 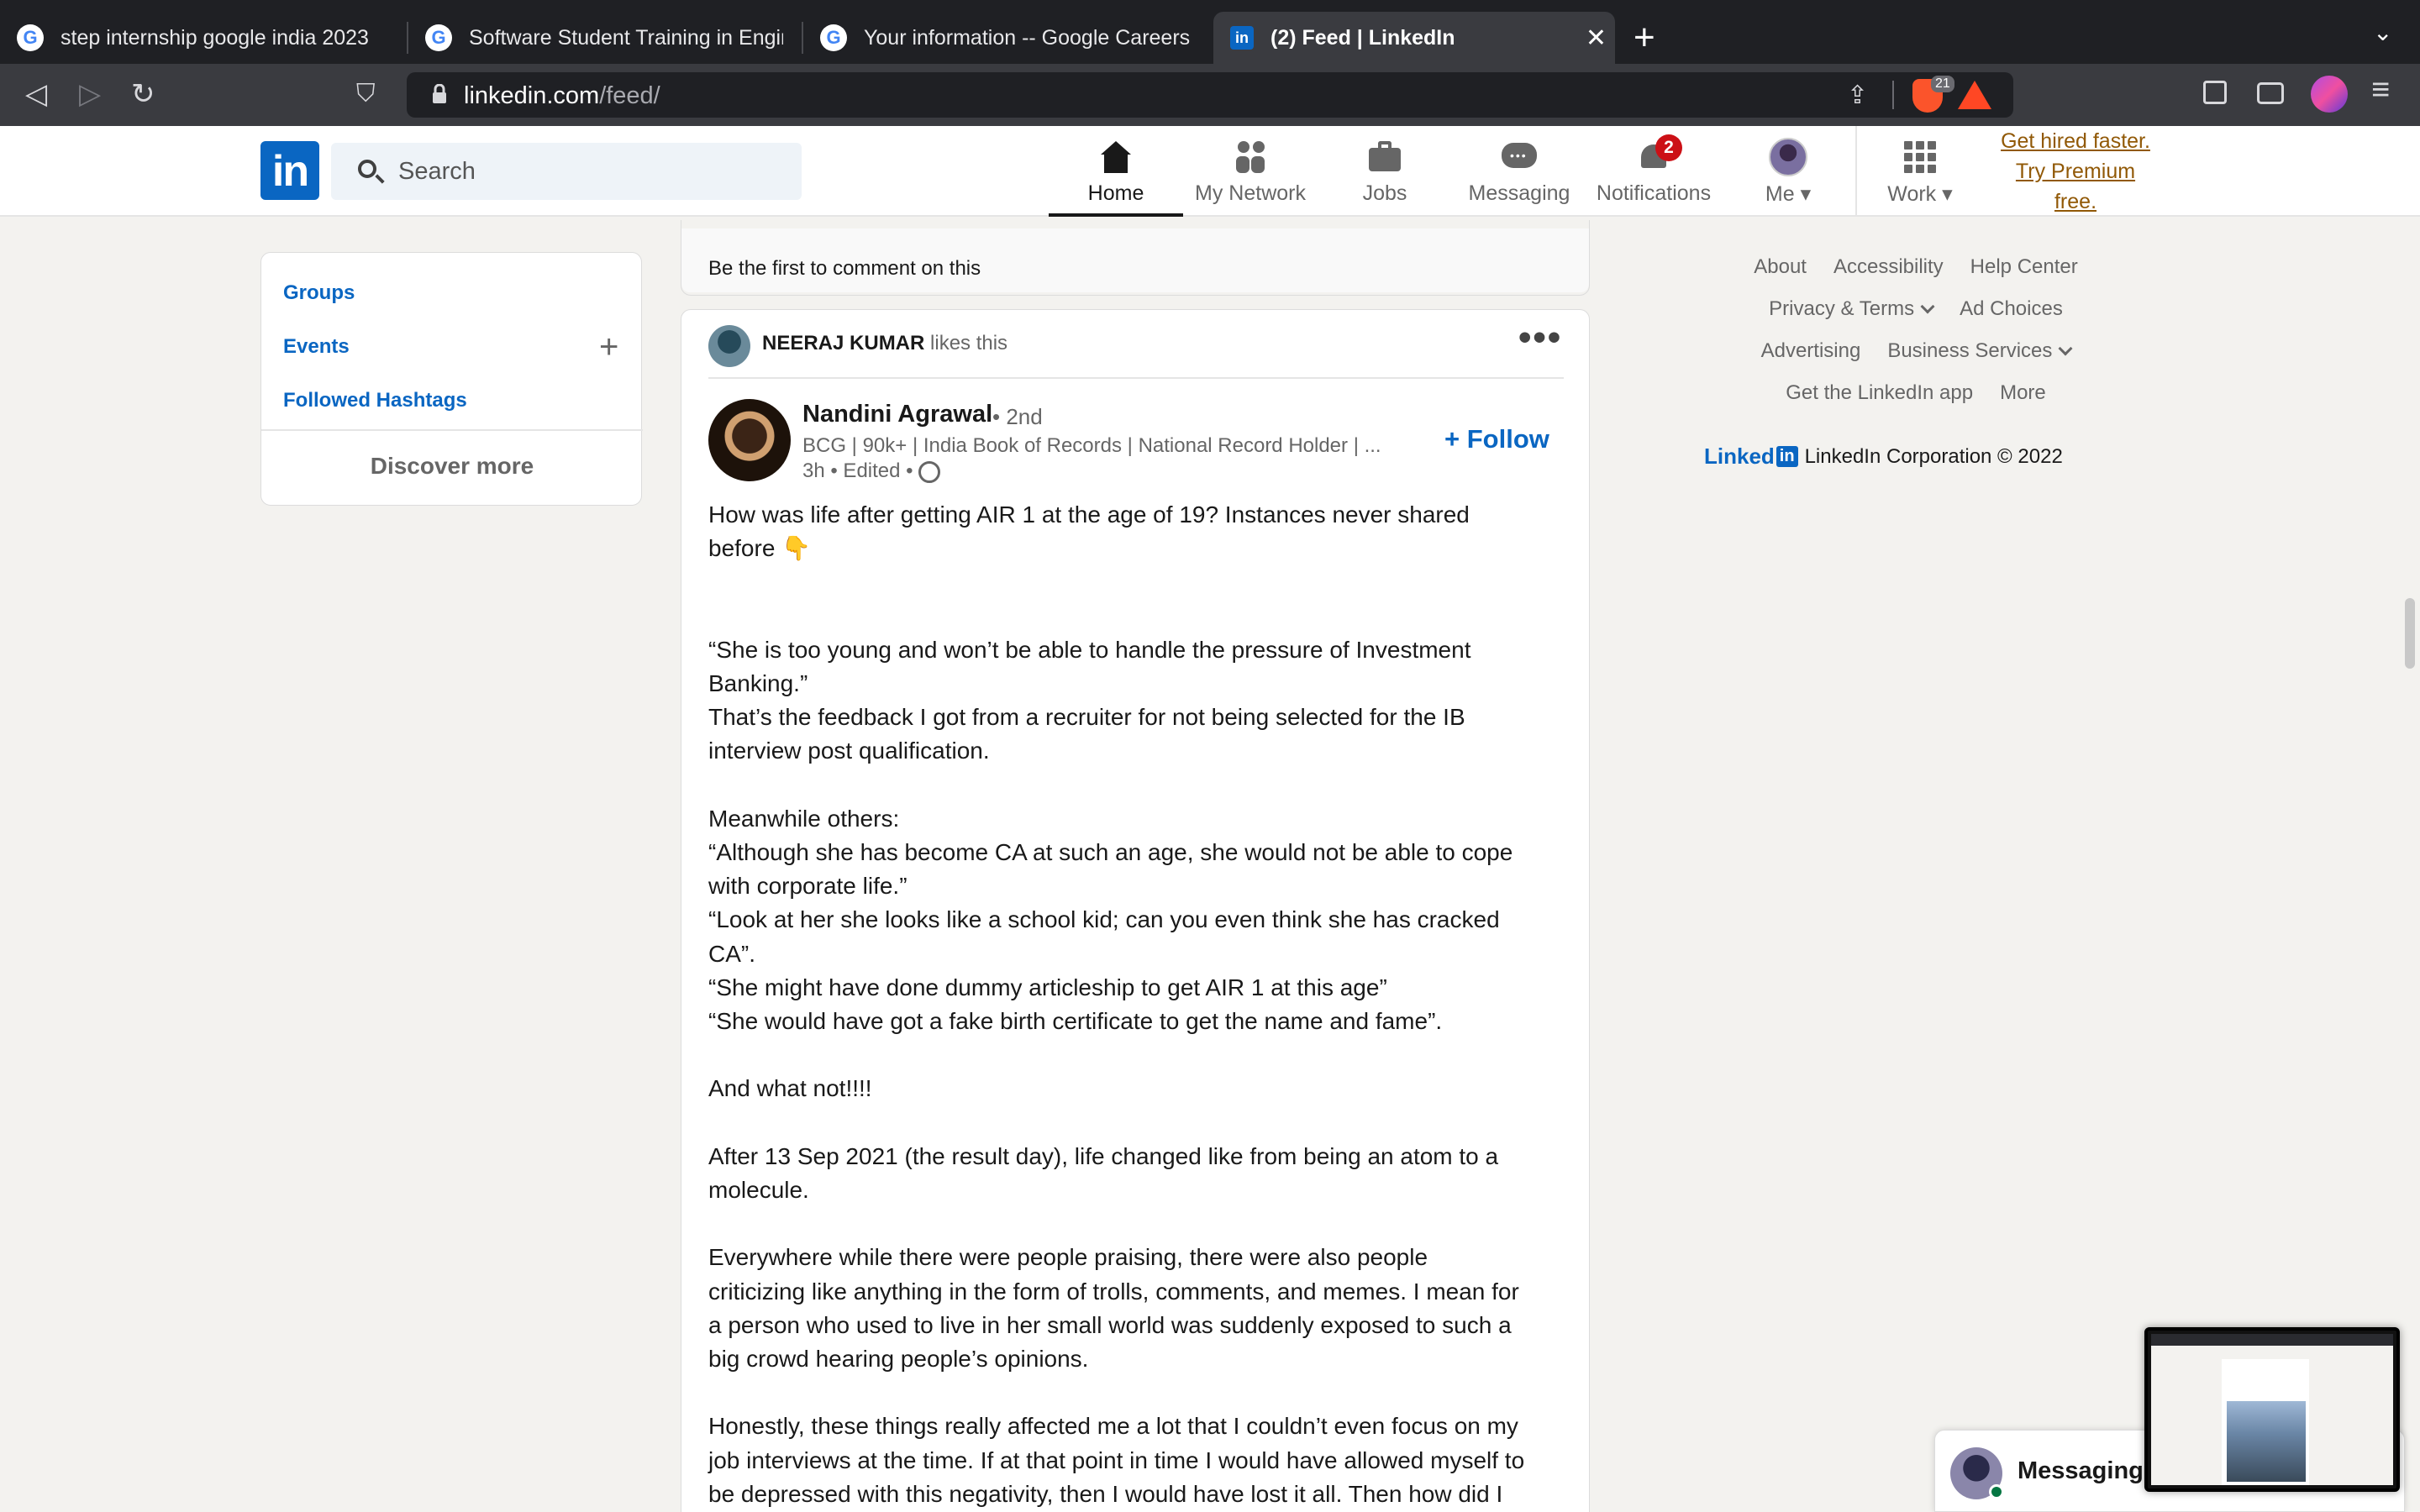 I want to click on try-premium-link: Get hired faster. Try Premium free., so click(x=2075, y=171).